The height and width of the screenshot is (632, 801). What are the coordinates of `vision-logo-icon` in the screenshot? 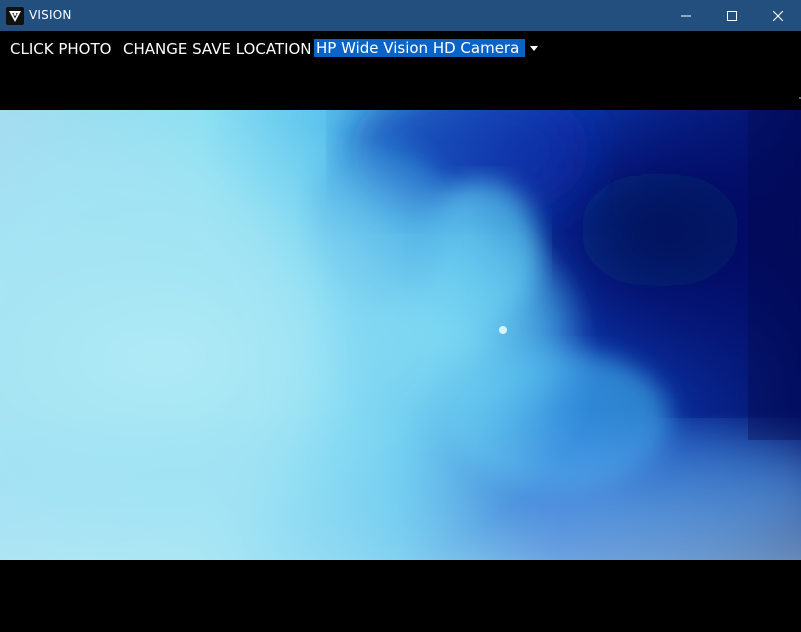 It's located at (15, 16).